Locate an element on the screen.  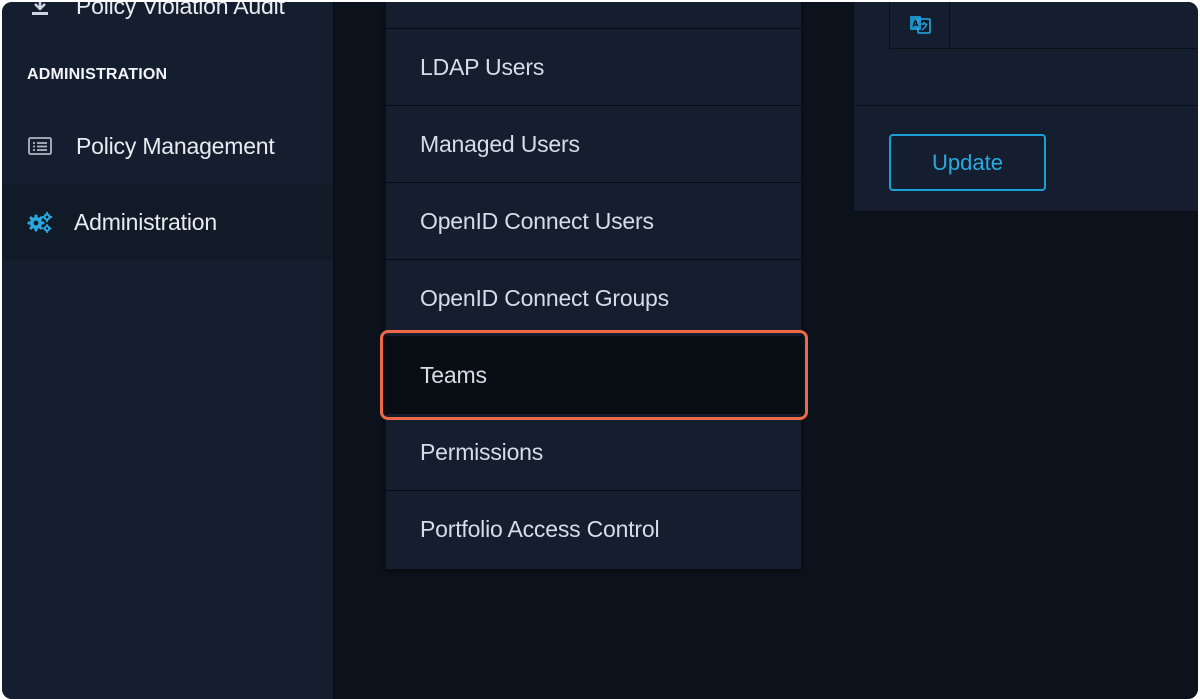
settings-panel: A Update is located at coordinates (1025, 107).